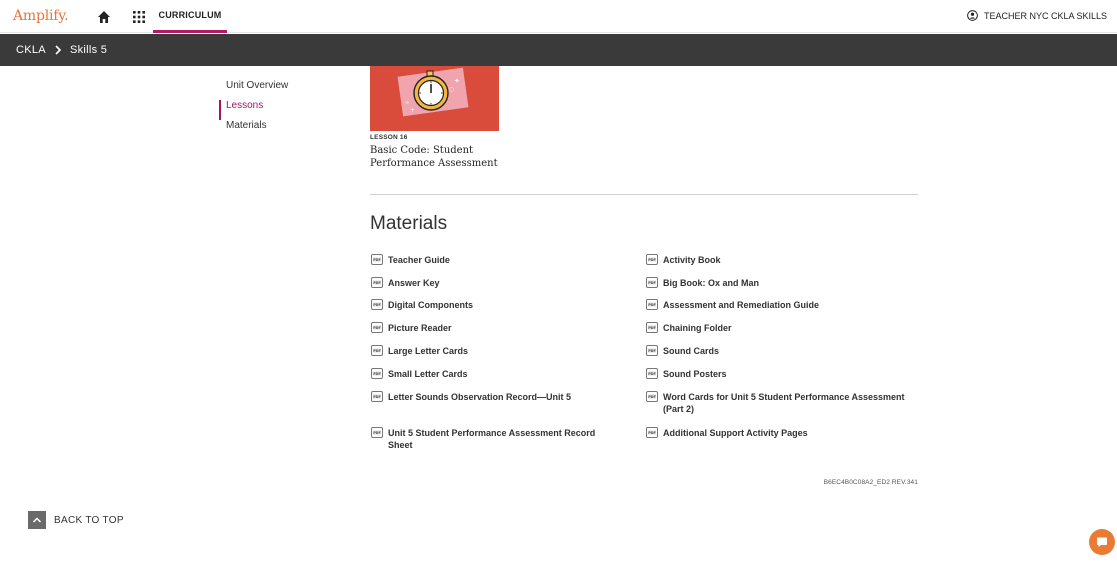  I want to click on material-link: PDF Assessment and Remediation Guide, so click(781, 305).